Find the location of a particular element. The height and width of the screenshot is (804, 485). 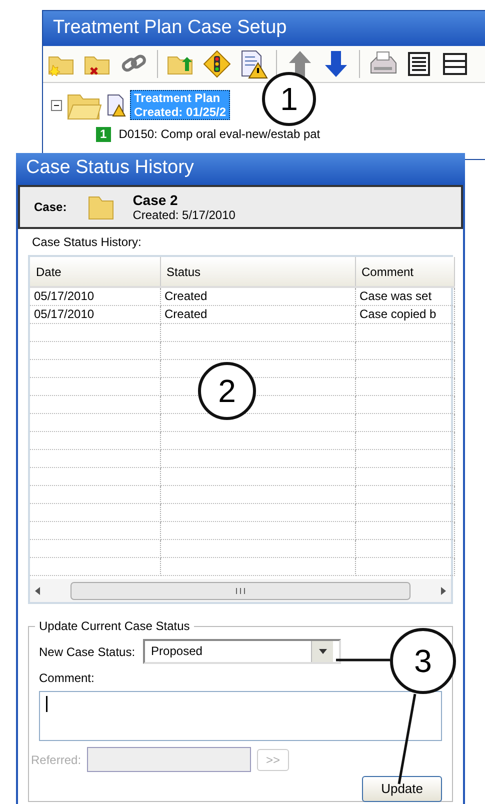

leader-line is located at coordinates (363, 660).